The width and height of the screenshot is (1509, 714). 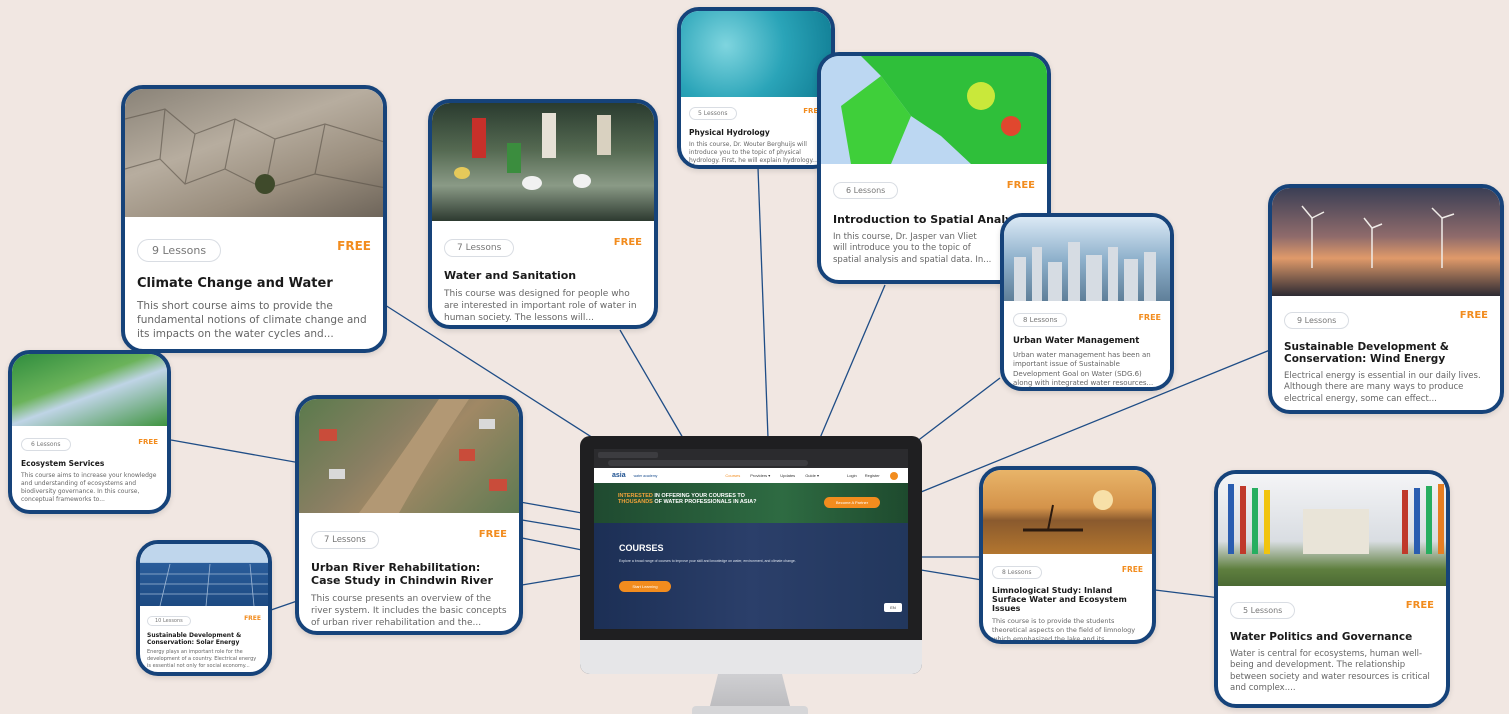 I want to click on wind-turbines-illustration, so click(x=1378, y=236).